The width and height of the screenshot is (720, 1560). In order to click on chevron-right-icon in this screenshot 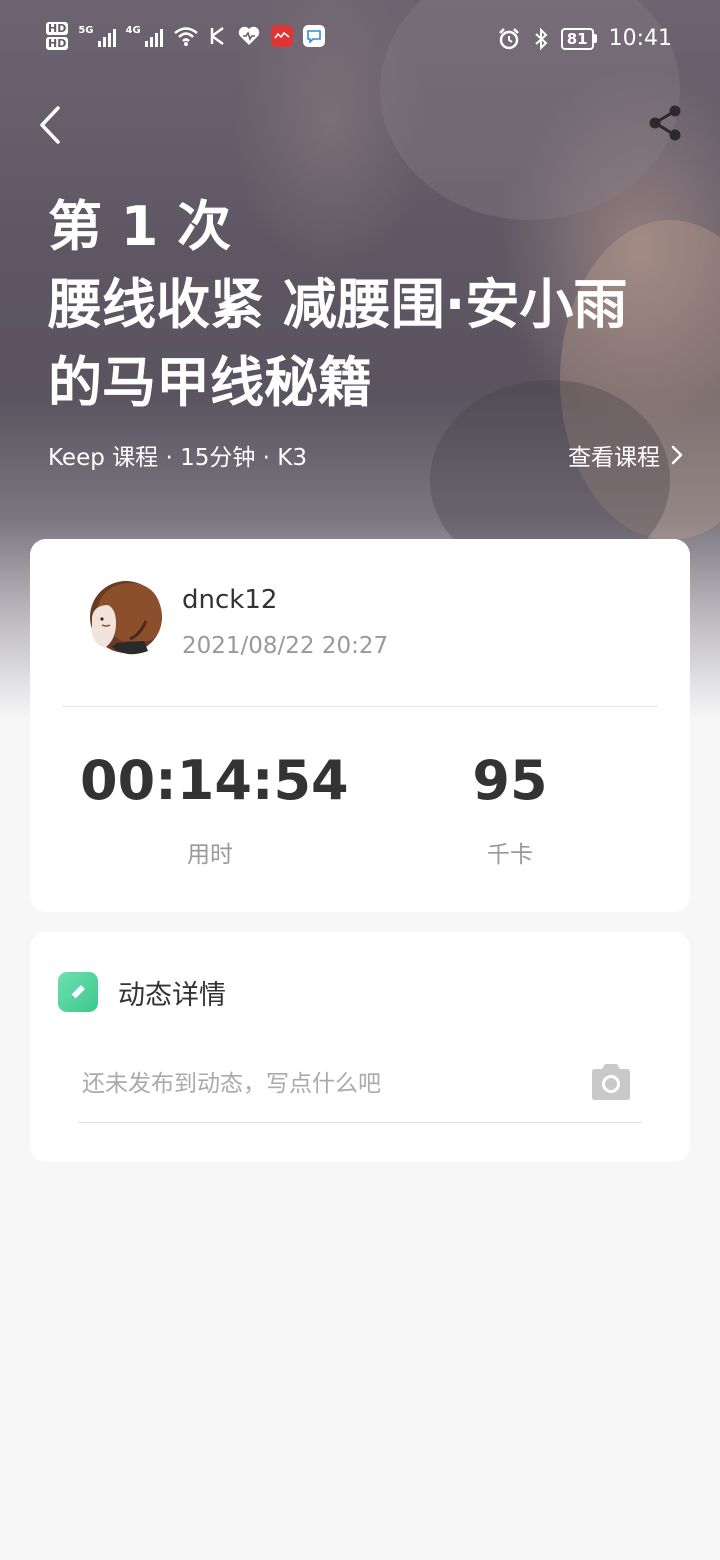, I will do `click(677, 455)`.